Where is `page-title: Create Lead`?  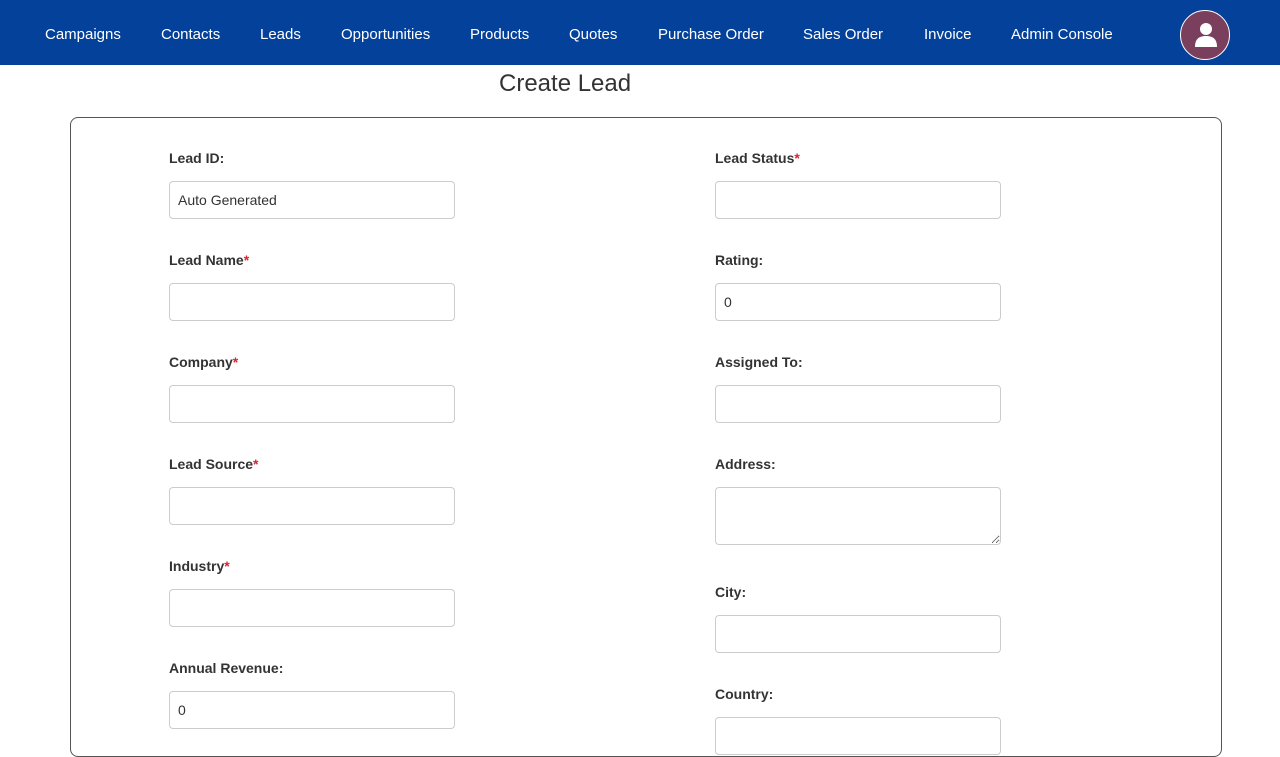
page-title: Create Lead is located at coordinates (565, 83).